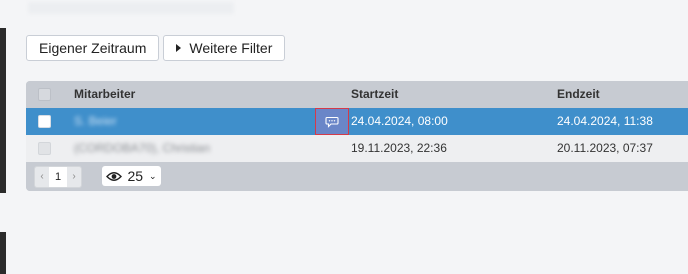  What do you see at coordinates (578, 94) in the screenshot?
I see `column-header-end: Endzeit` at bounding box center [578, 94].